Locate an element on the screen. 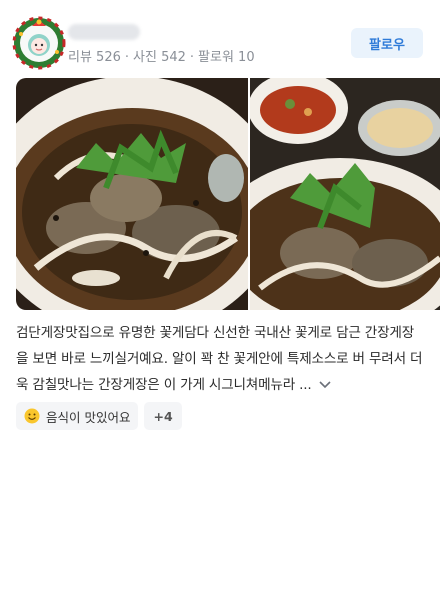 This screenshot has height=600, width=440. follow-button: 팔로우 is located at coordinates (387, 43).